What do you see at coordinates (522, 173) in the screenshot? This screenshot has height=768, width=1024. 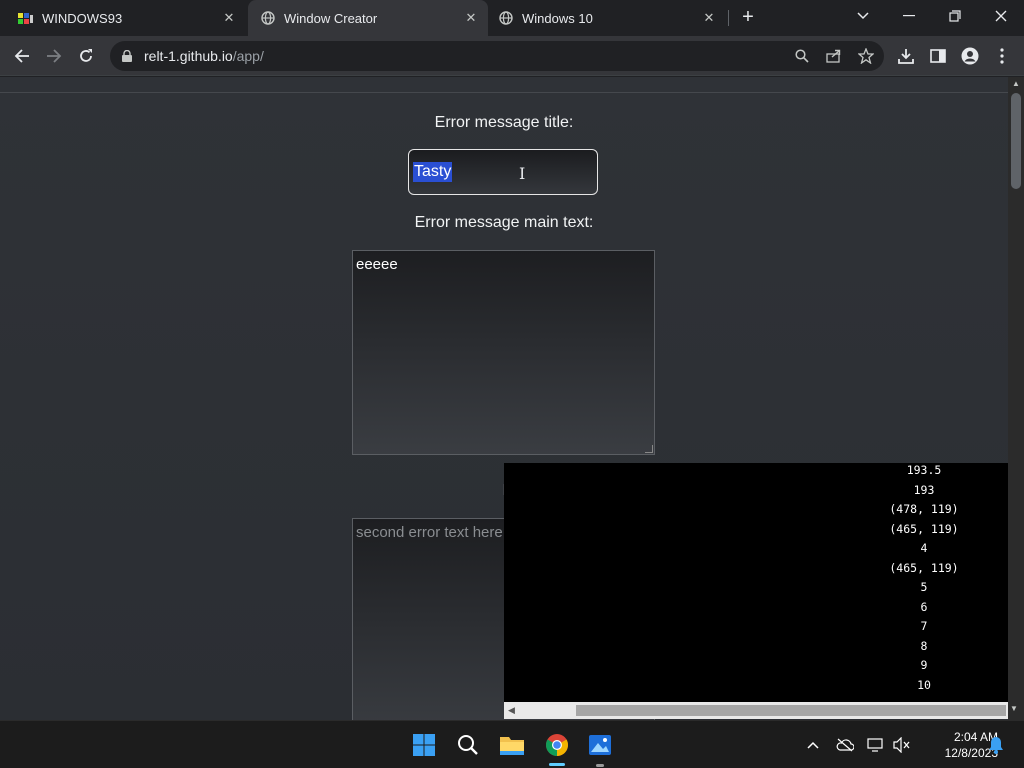 I see `text-cursor-icon: I` at bounding box center [522, 173].